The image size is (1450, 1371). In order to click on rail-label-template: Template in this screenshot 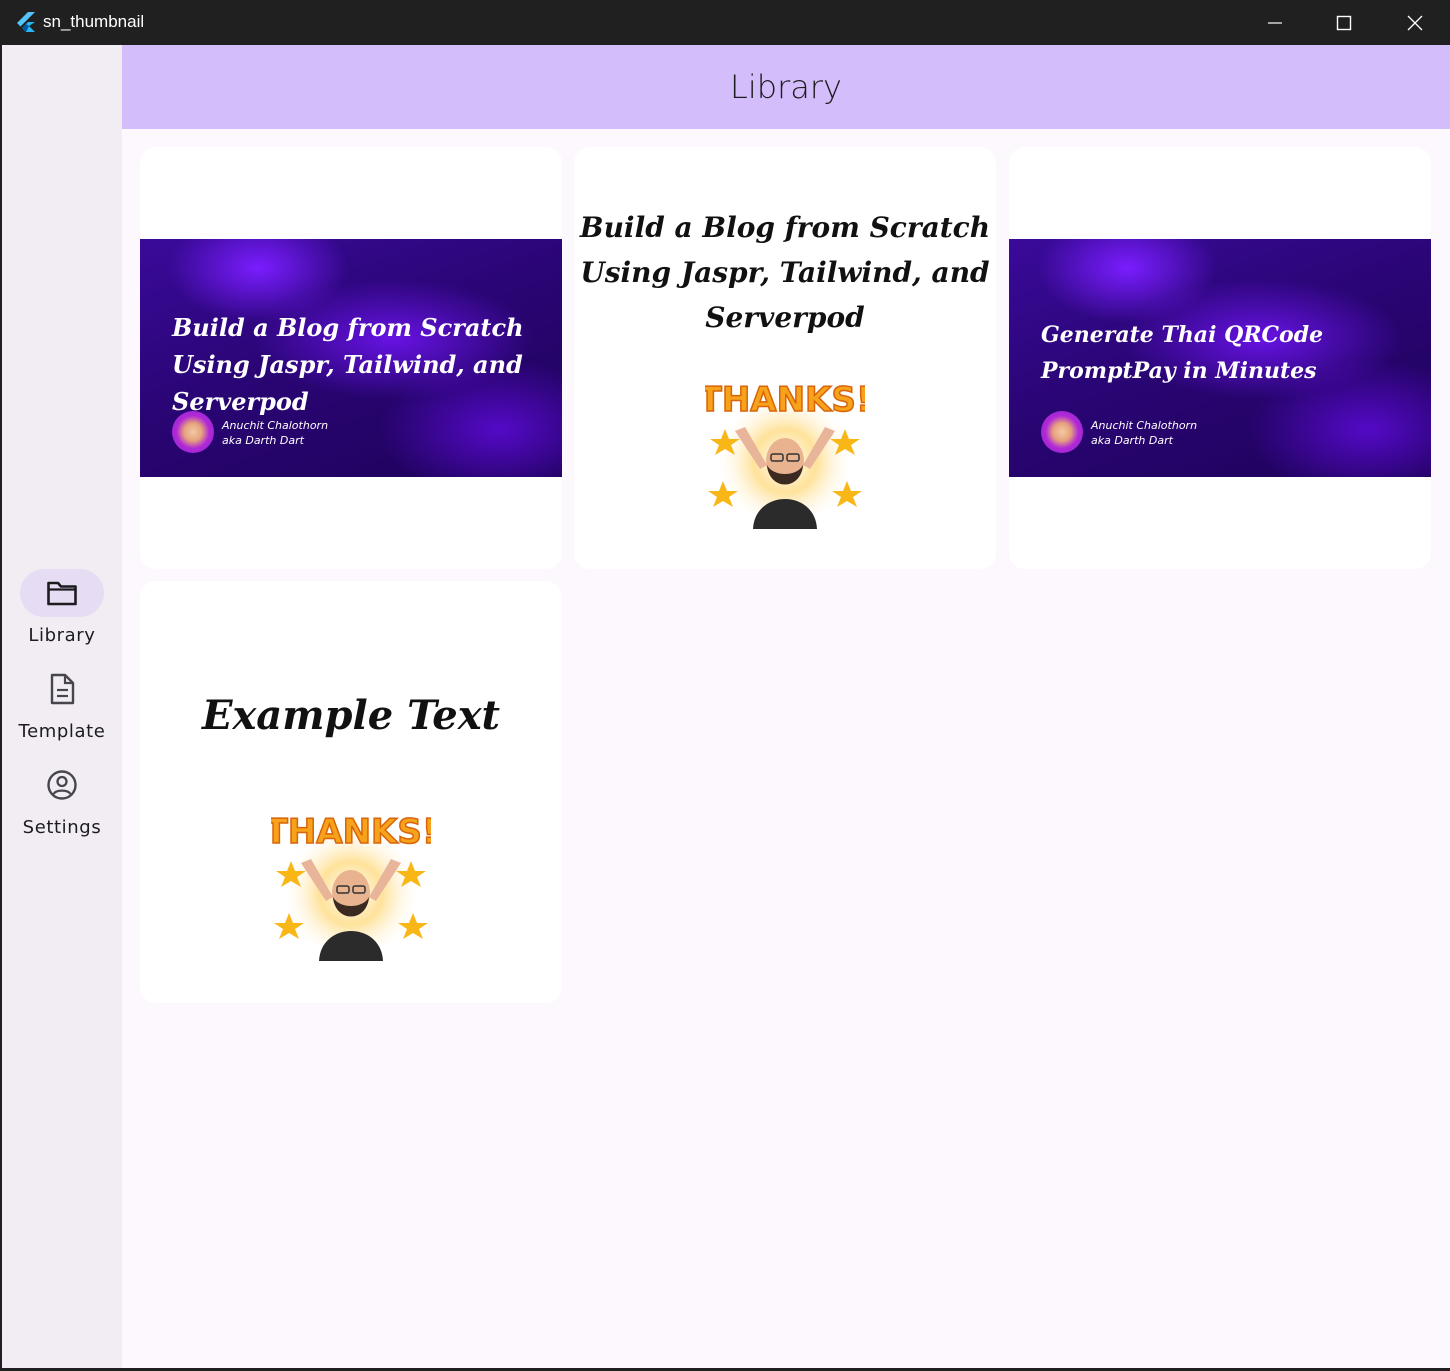, I will do `click(62, 731)`.